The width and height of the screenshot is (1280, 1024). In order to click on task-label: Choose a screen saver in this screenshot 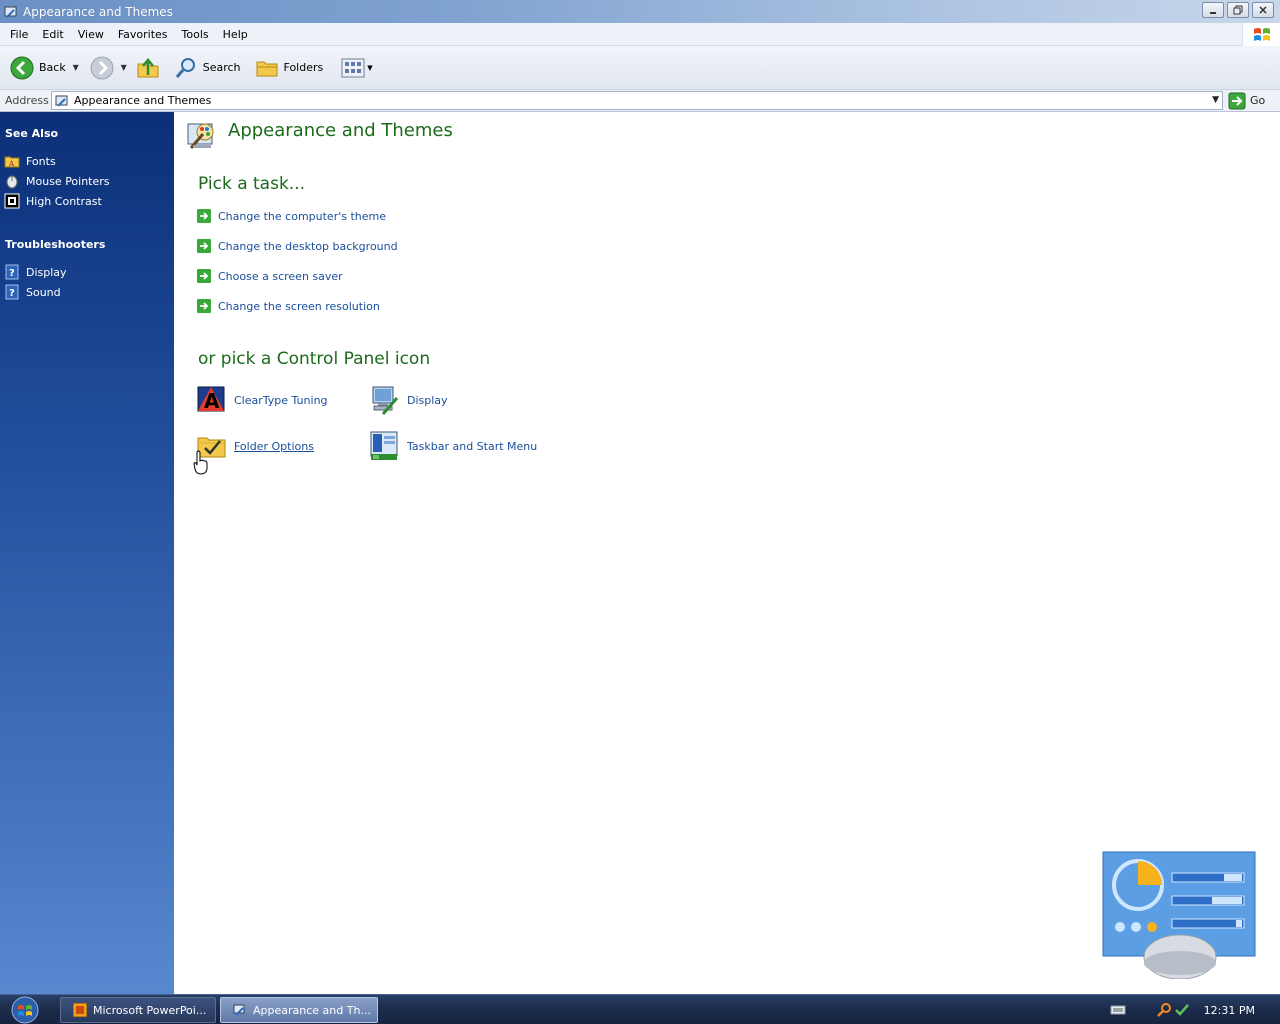, I will do `click(280, 276)`.